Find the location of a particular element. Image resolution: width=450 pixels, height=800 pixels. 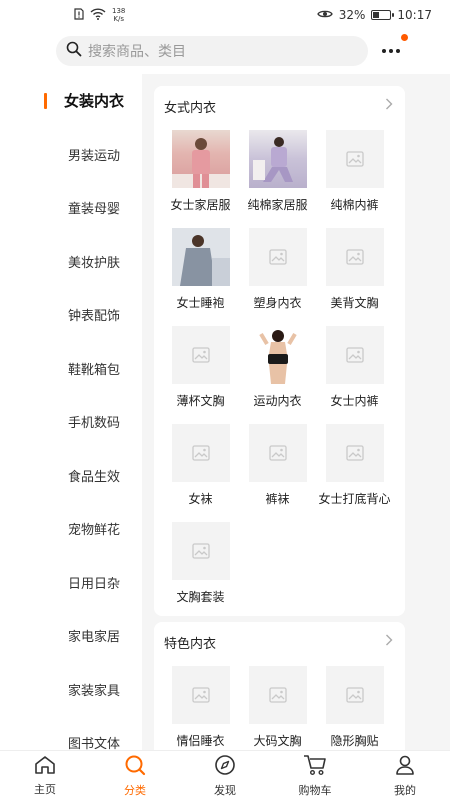

bottom-tab-bar: 主页 分类 发现 购物车 我的 is located at coordinates (225, 775).